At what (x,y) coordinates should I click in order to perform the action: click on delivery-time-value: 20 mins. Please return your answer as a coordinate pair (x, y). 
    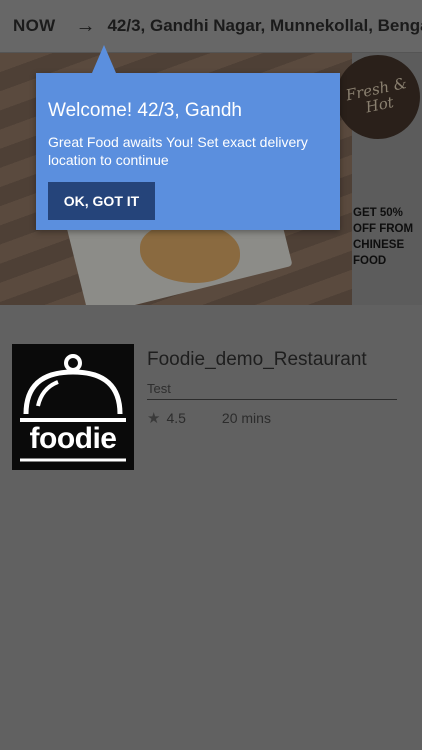
    Looking at the image, I should click on (246, 418).